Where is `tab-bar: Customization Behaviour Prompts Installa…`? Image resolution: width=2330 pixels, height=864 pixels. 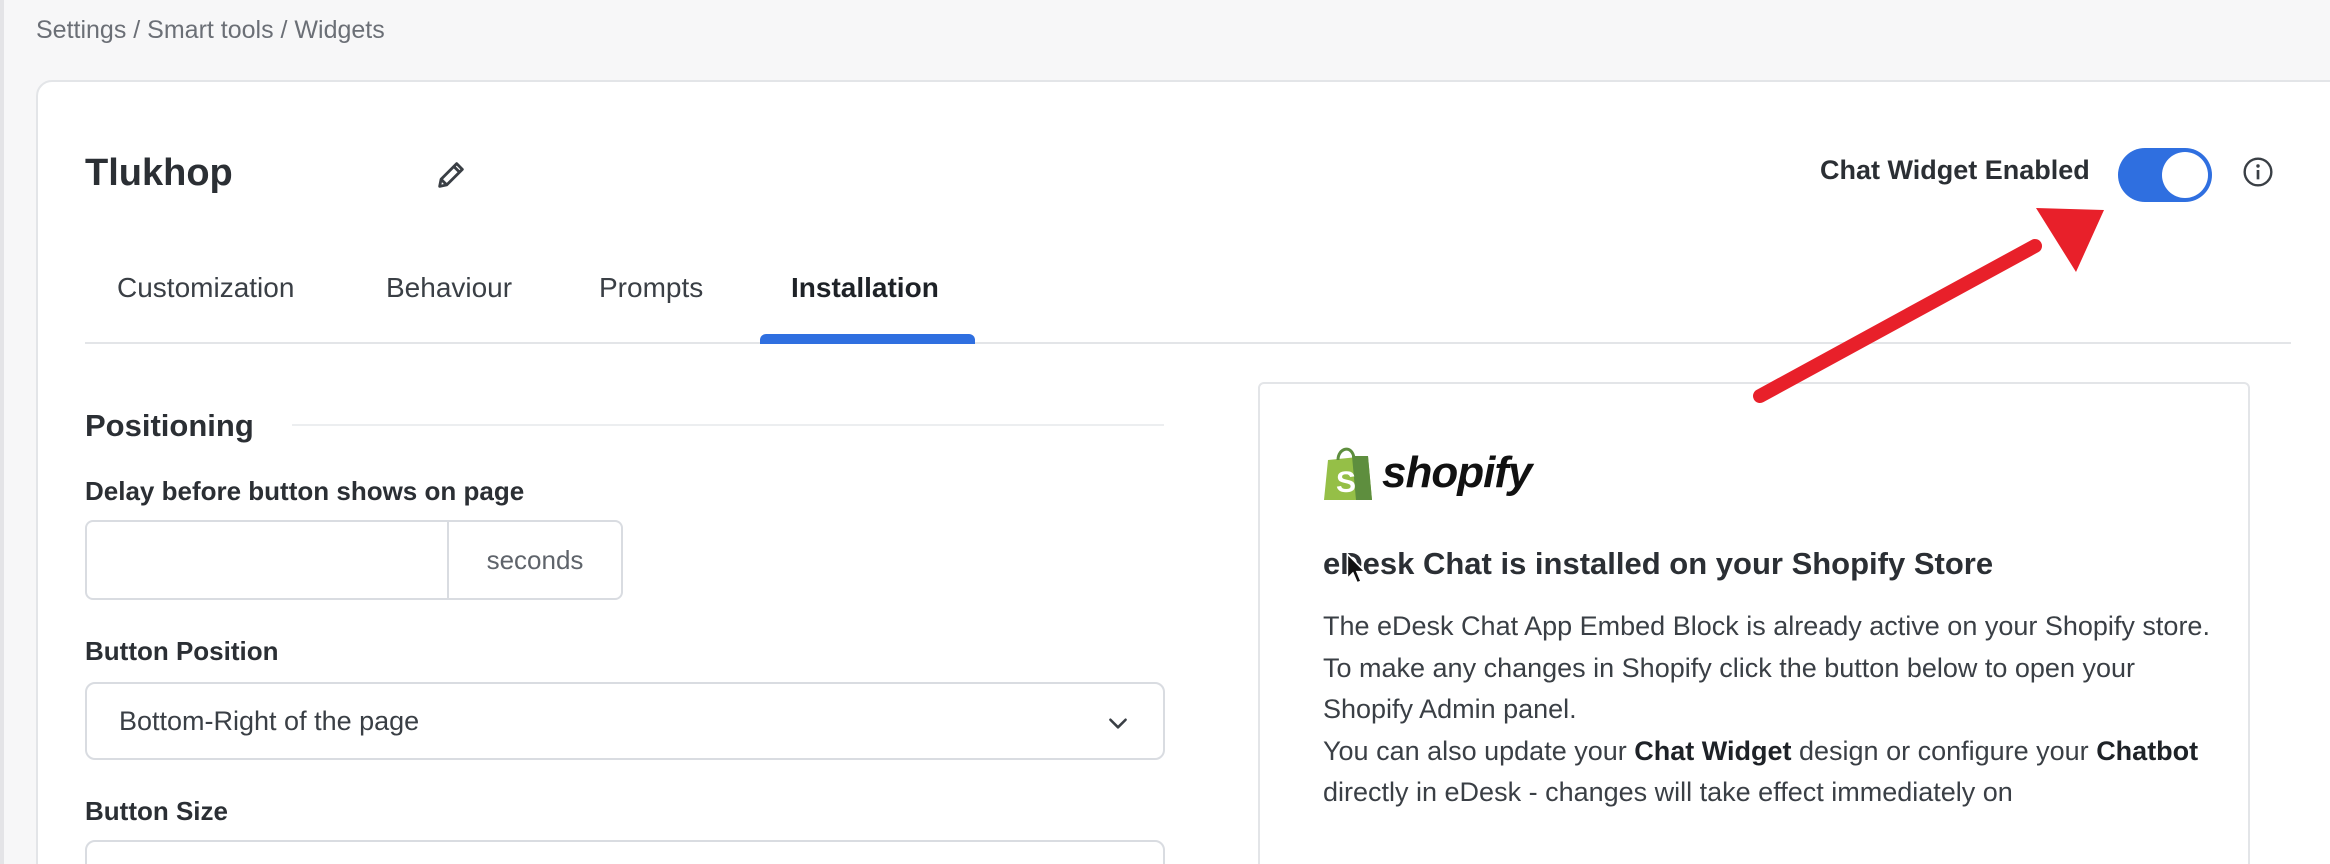
tab-bar: Customization Behaviour Prompts Installa… is located at coordinates (1188, 297).